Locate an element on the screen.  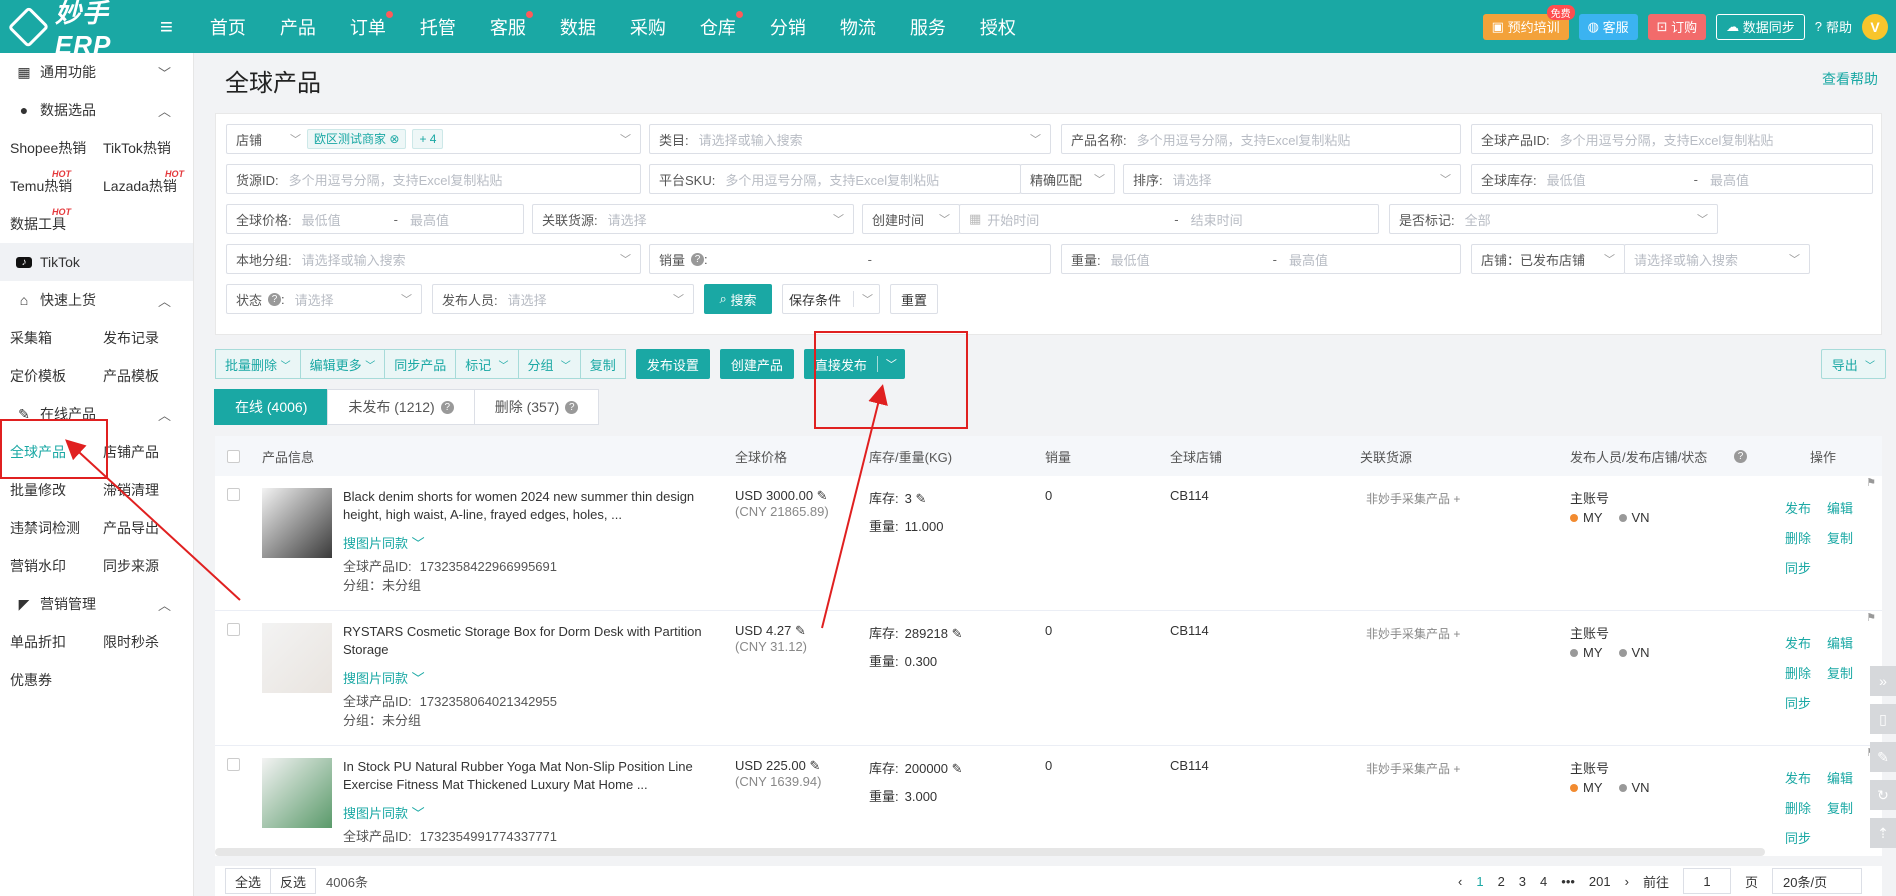
sidebar-item: 优惠券 is located at coordinates (56, 680).